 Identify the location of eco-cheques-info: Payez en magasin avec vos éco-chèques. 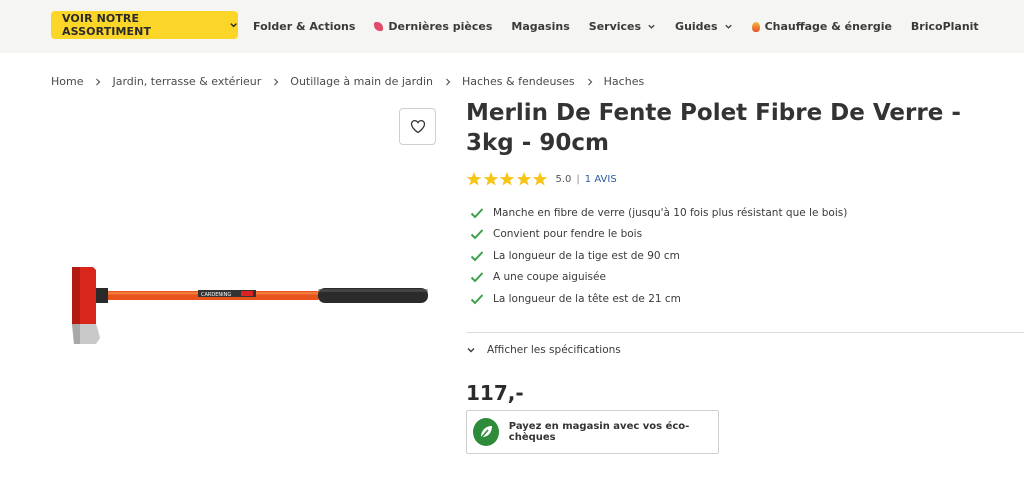
(592, 432).